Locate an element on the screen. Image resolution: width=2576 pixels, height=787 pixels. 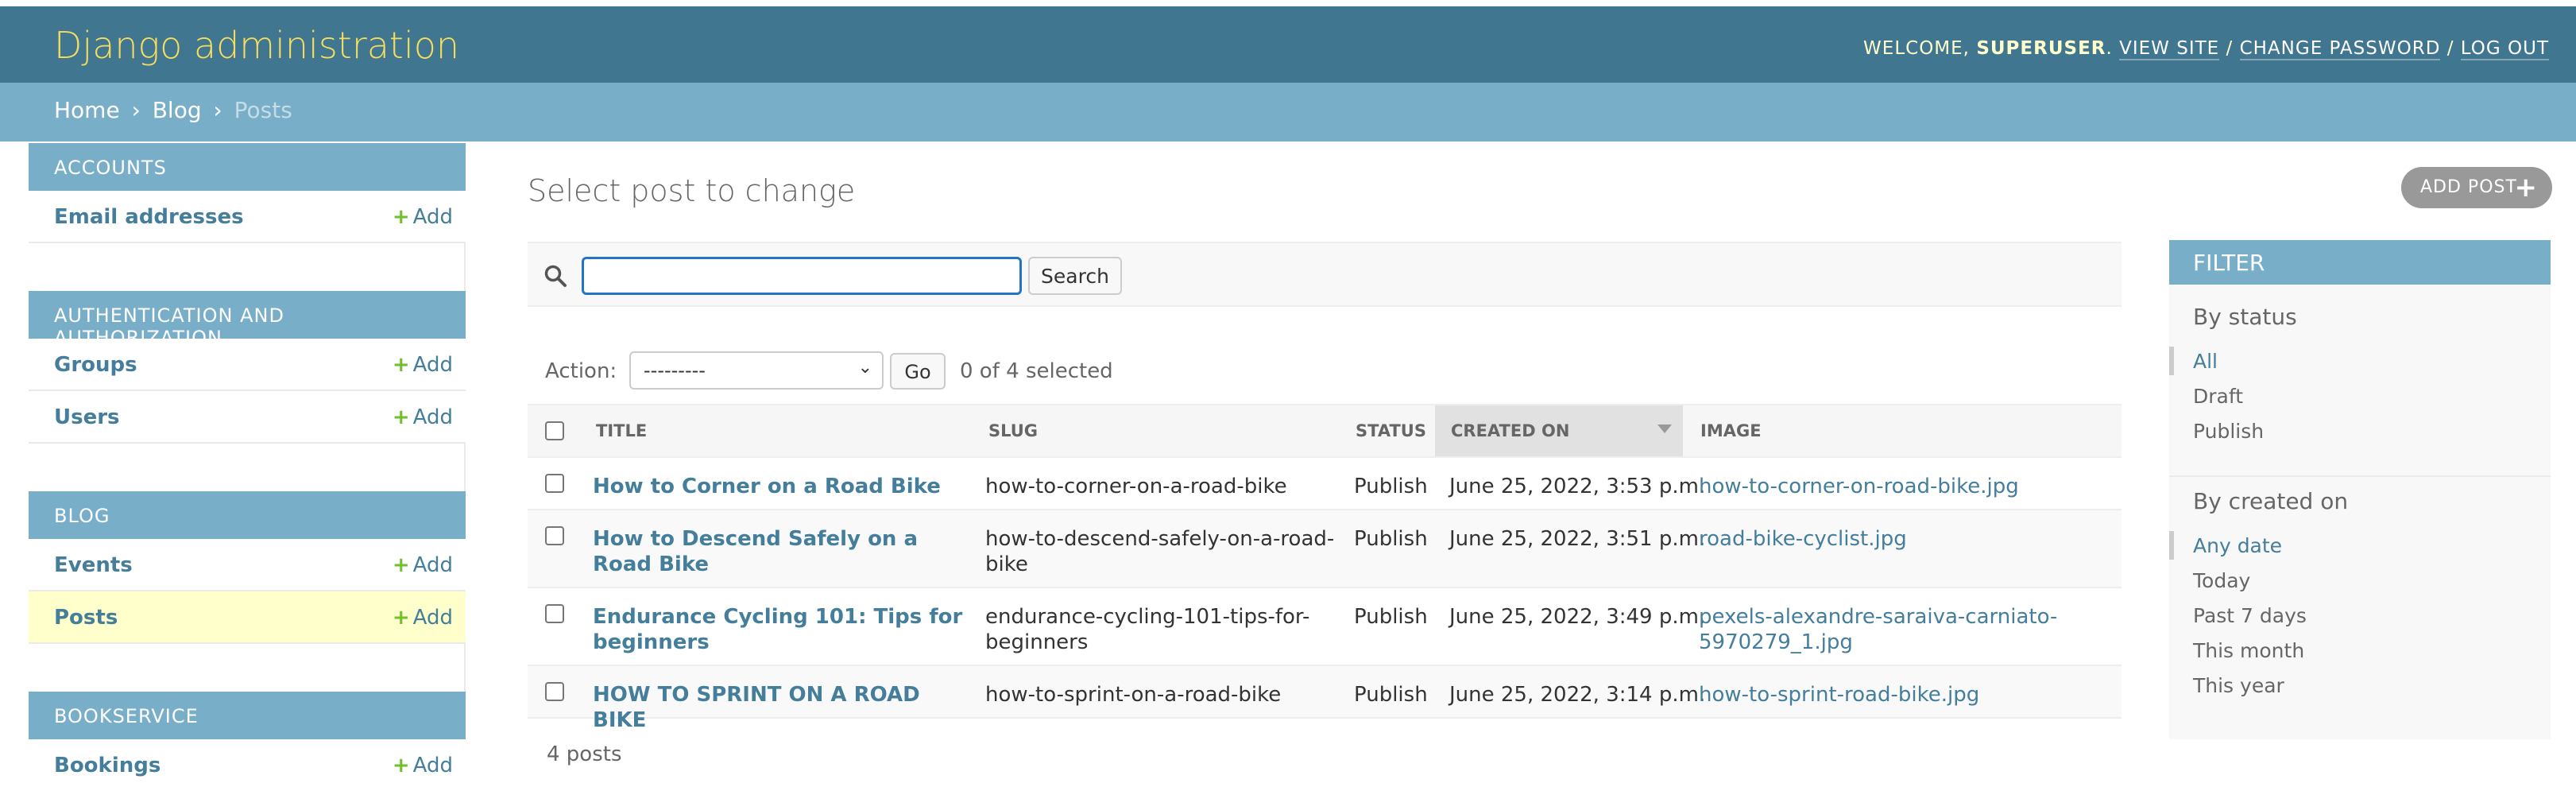
column-header-created-on-label: Created on is located at coordinates (1510, 430).